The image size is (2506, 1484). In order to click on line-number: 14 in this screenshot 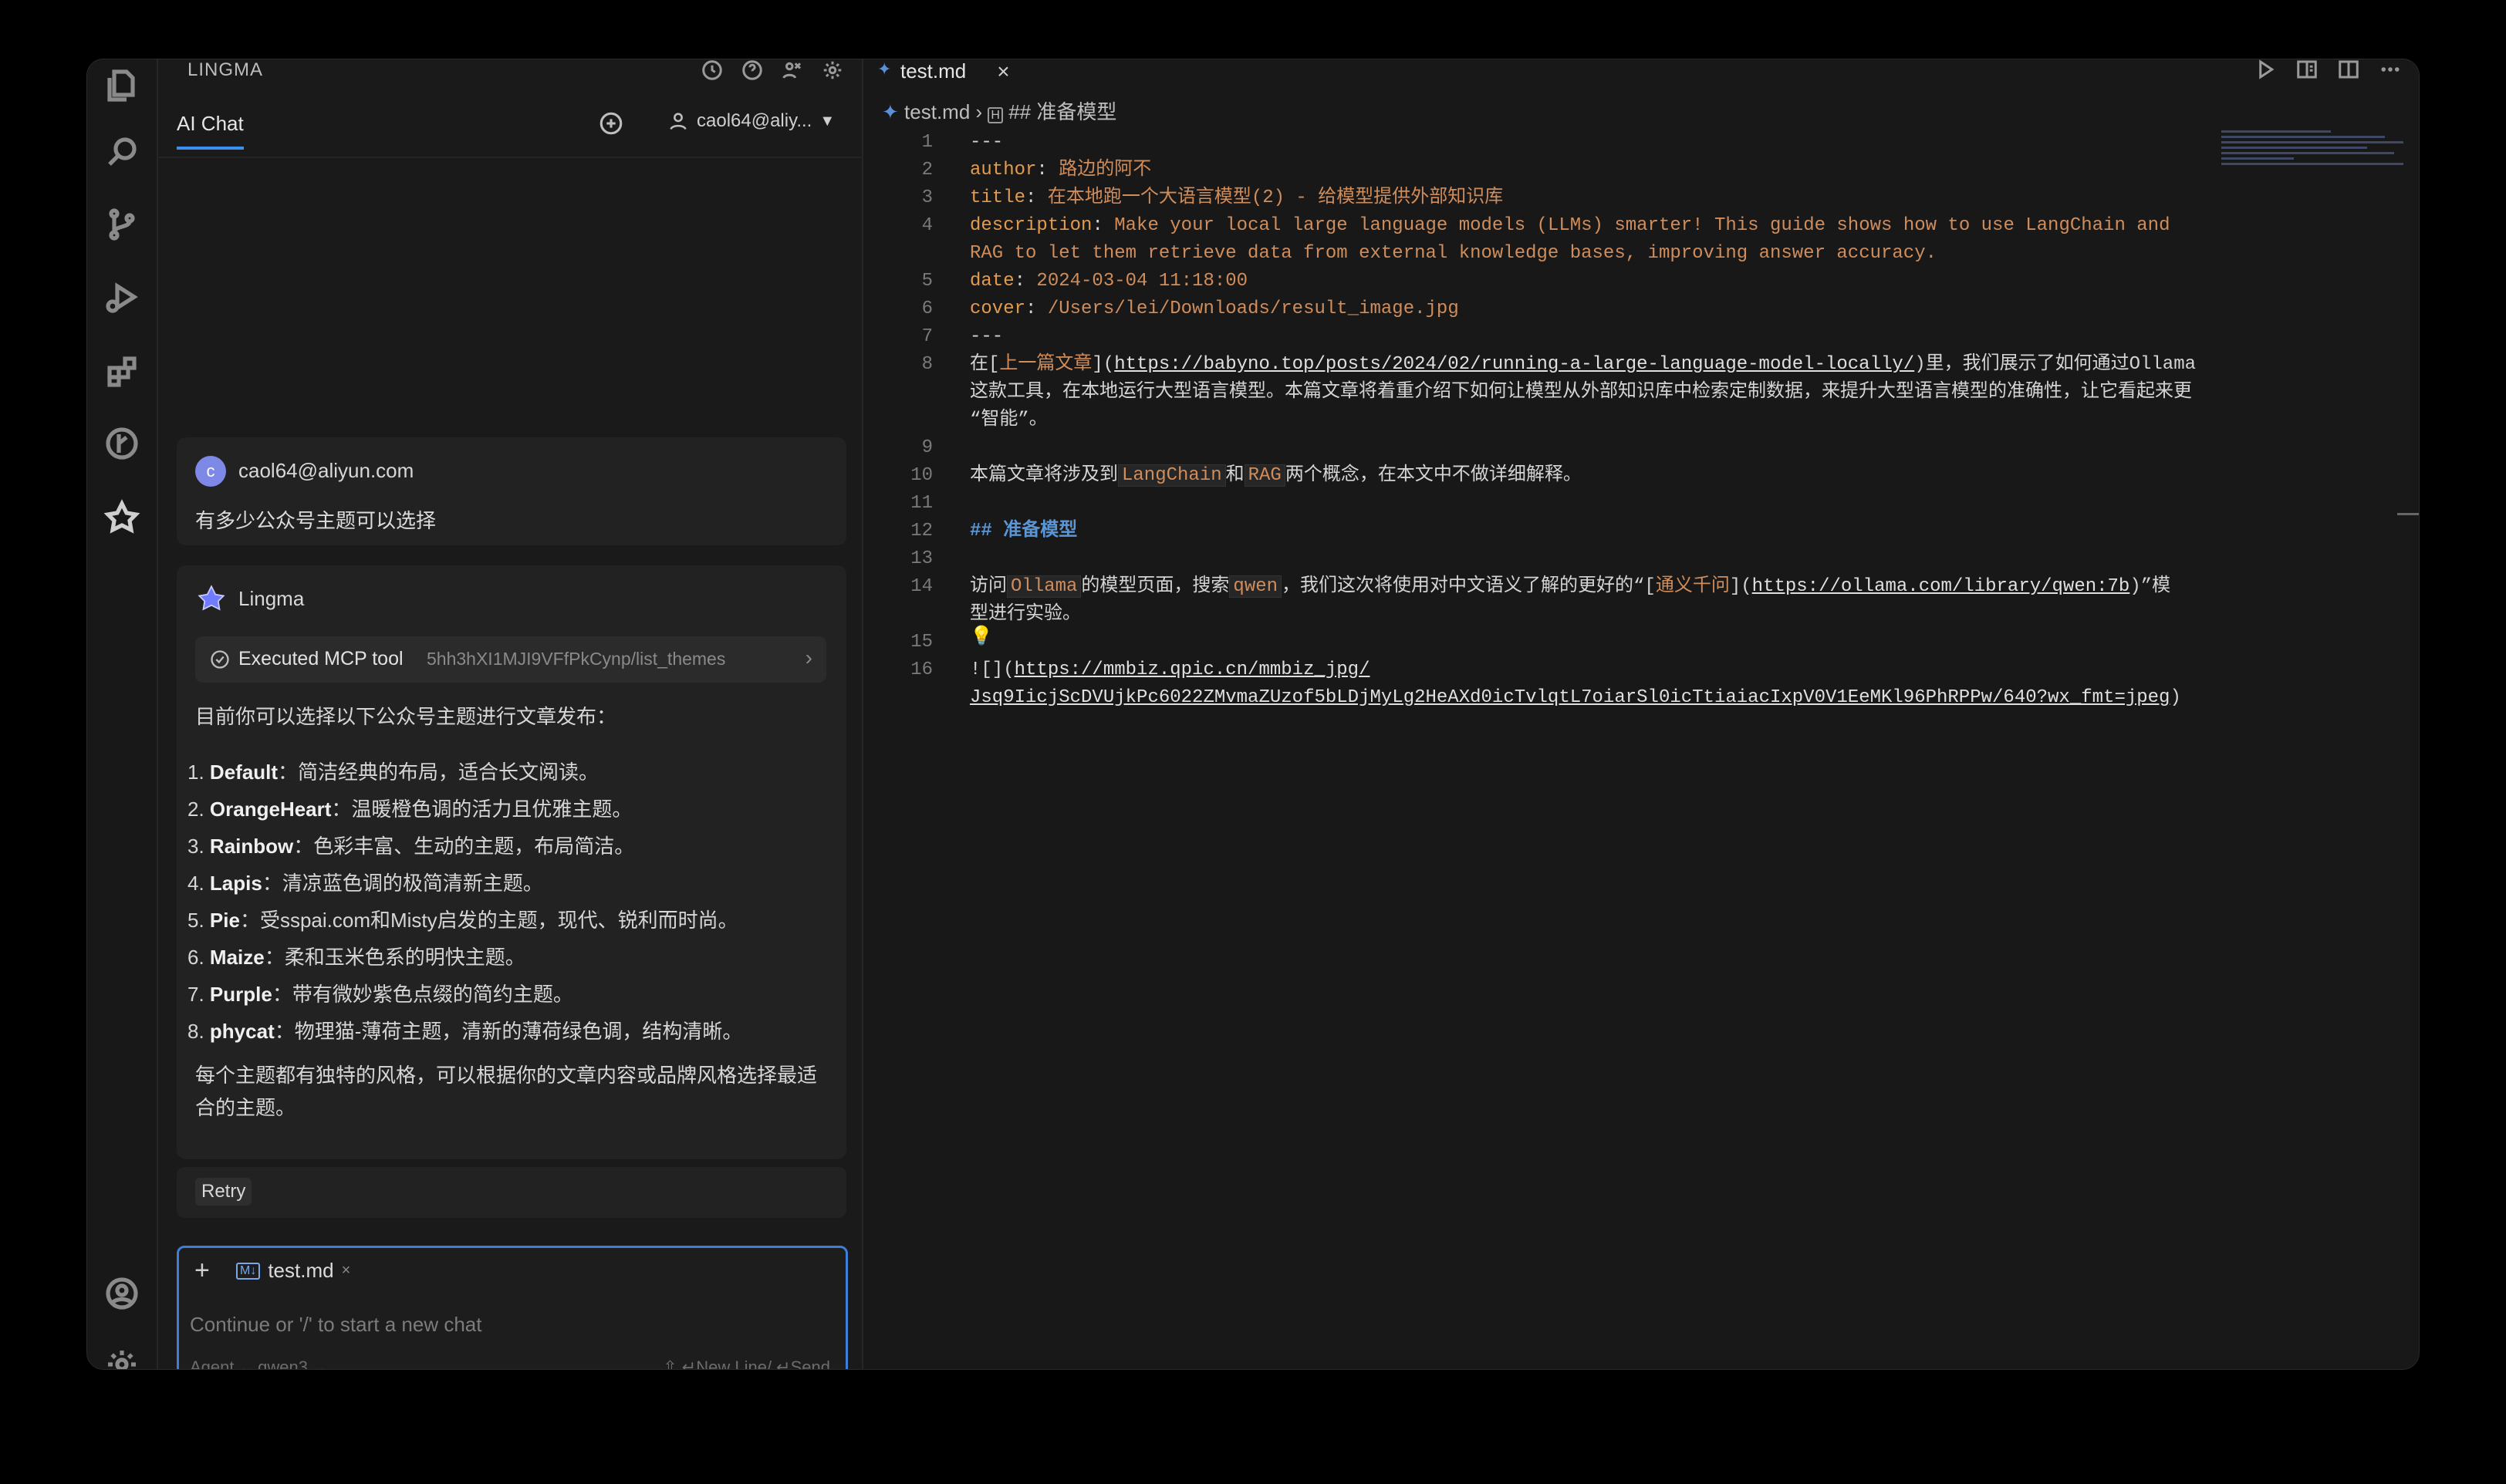, I will do `click(921, 586)`.